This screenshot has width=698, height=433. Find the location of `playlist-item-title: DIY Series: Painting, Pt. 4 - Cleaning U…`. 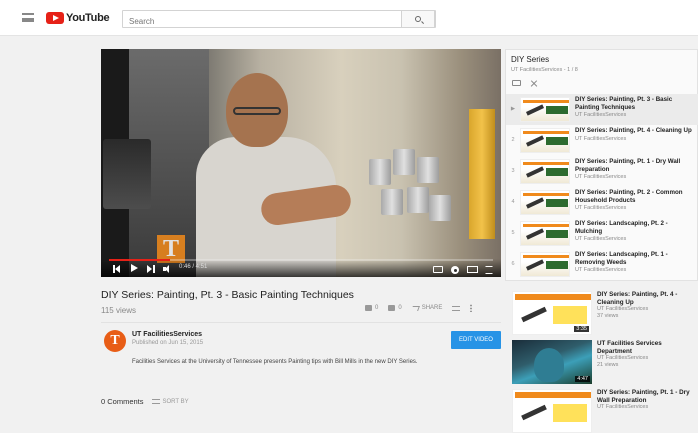

playlist-item-title: DIY Series: Painting, Pt. 4 - Cleaning U… is located at coordinates (633, 130).